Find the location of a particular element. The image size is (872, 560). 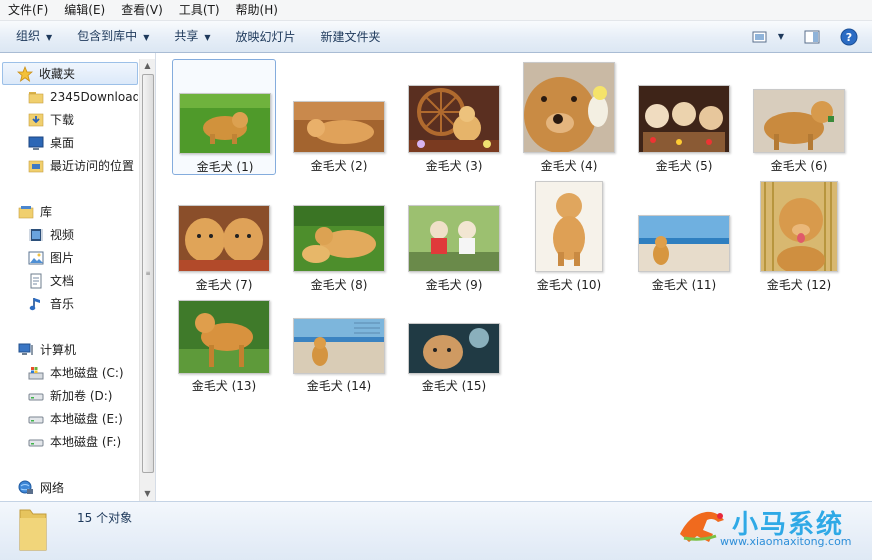

nav-item-downloads: 下载 is located at coordinates (51, 119).